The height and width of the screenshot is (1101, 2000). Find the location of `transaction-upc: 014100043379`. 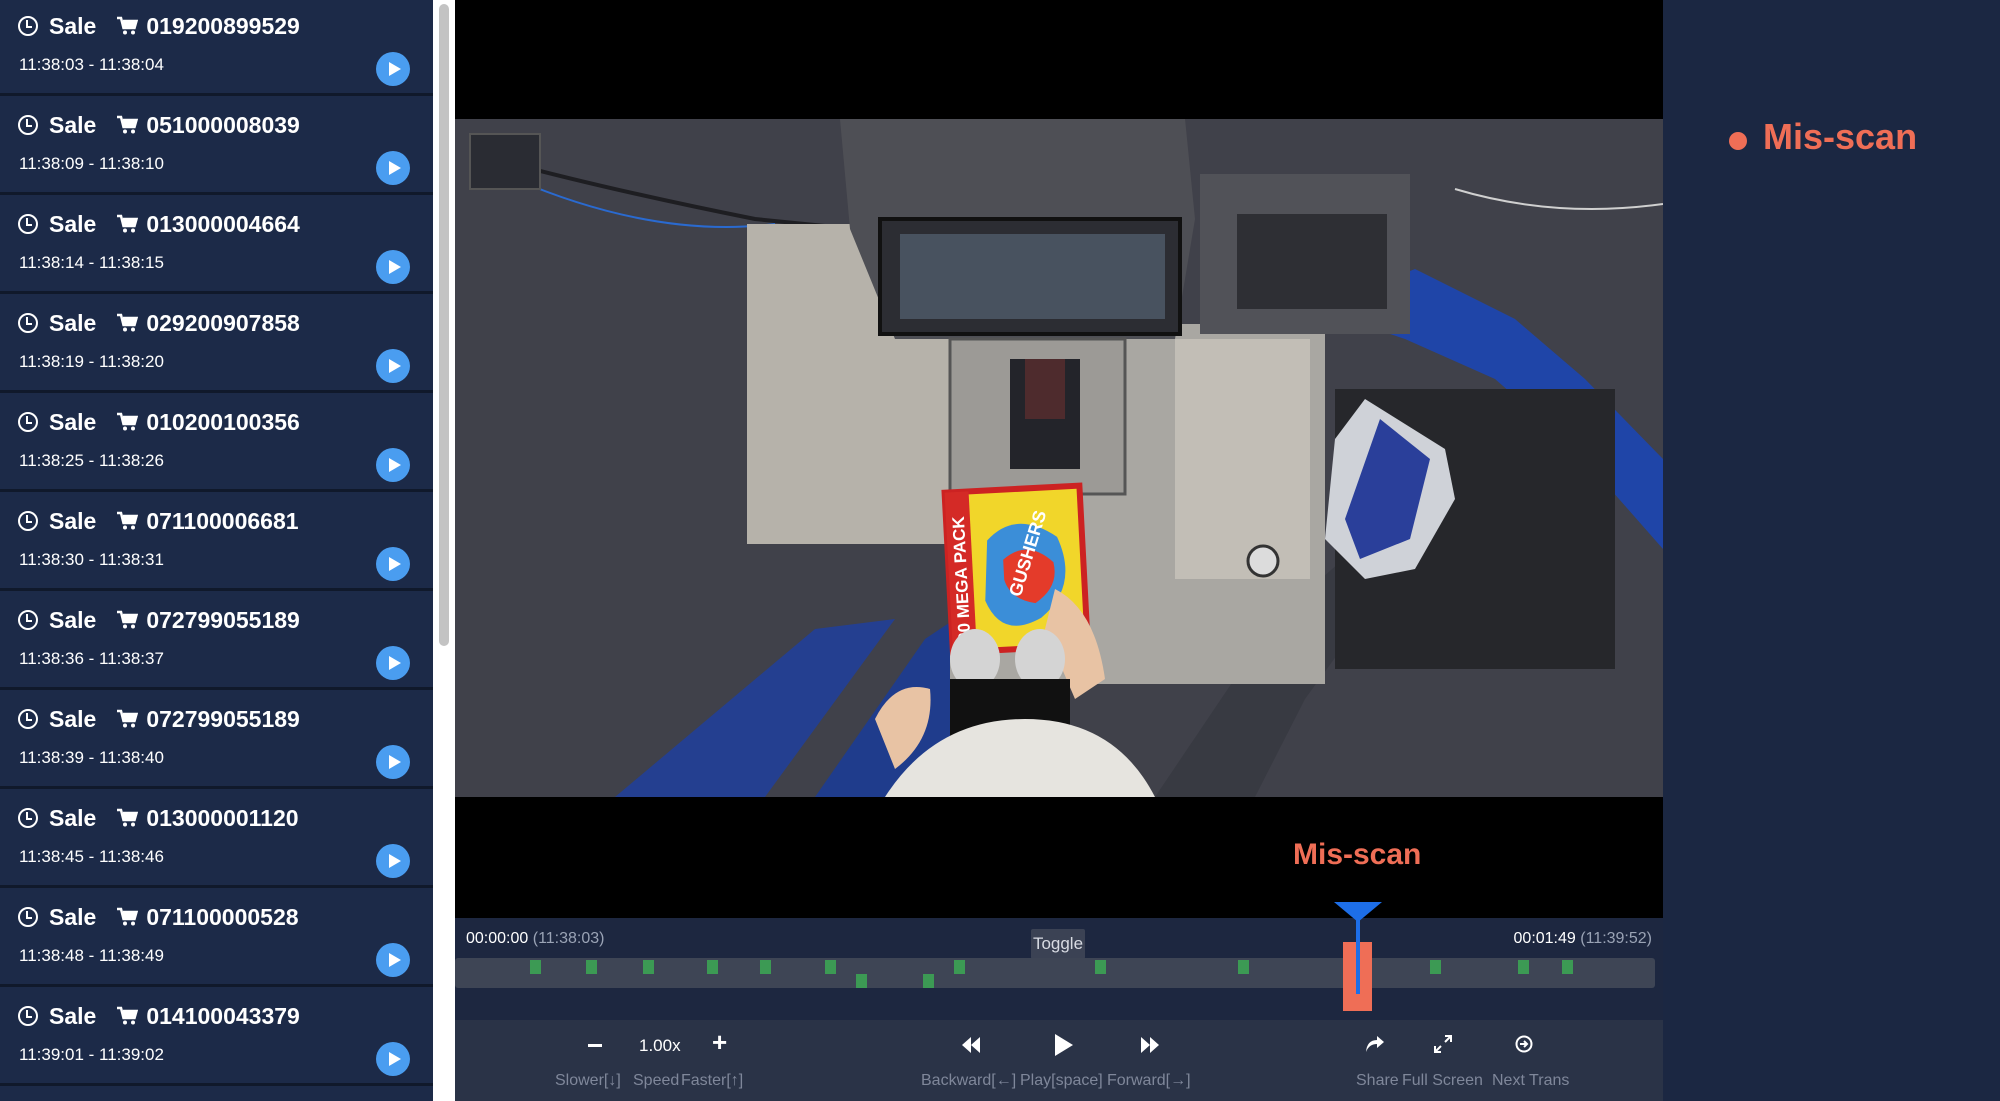

transaction-upc: 014100043379 is located at coordinates (223, 1015).